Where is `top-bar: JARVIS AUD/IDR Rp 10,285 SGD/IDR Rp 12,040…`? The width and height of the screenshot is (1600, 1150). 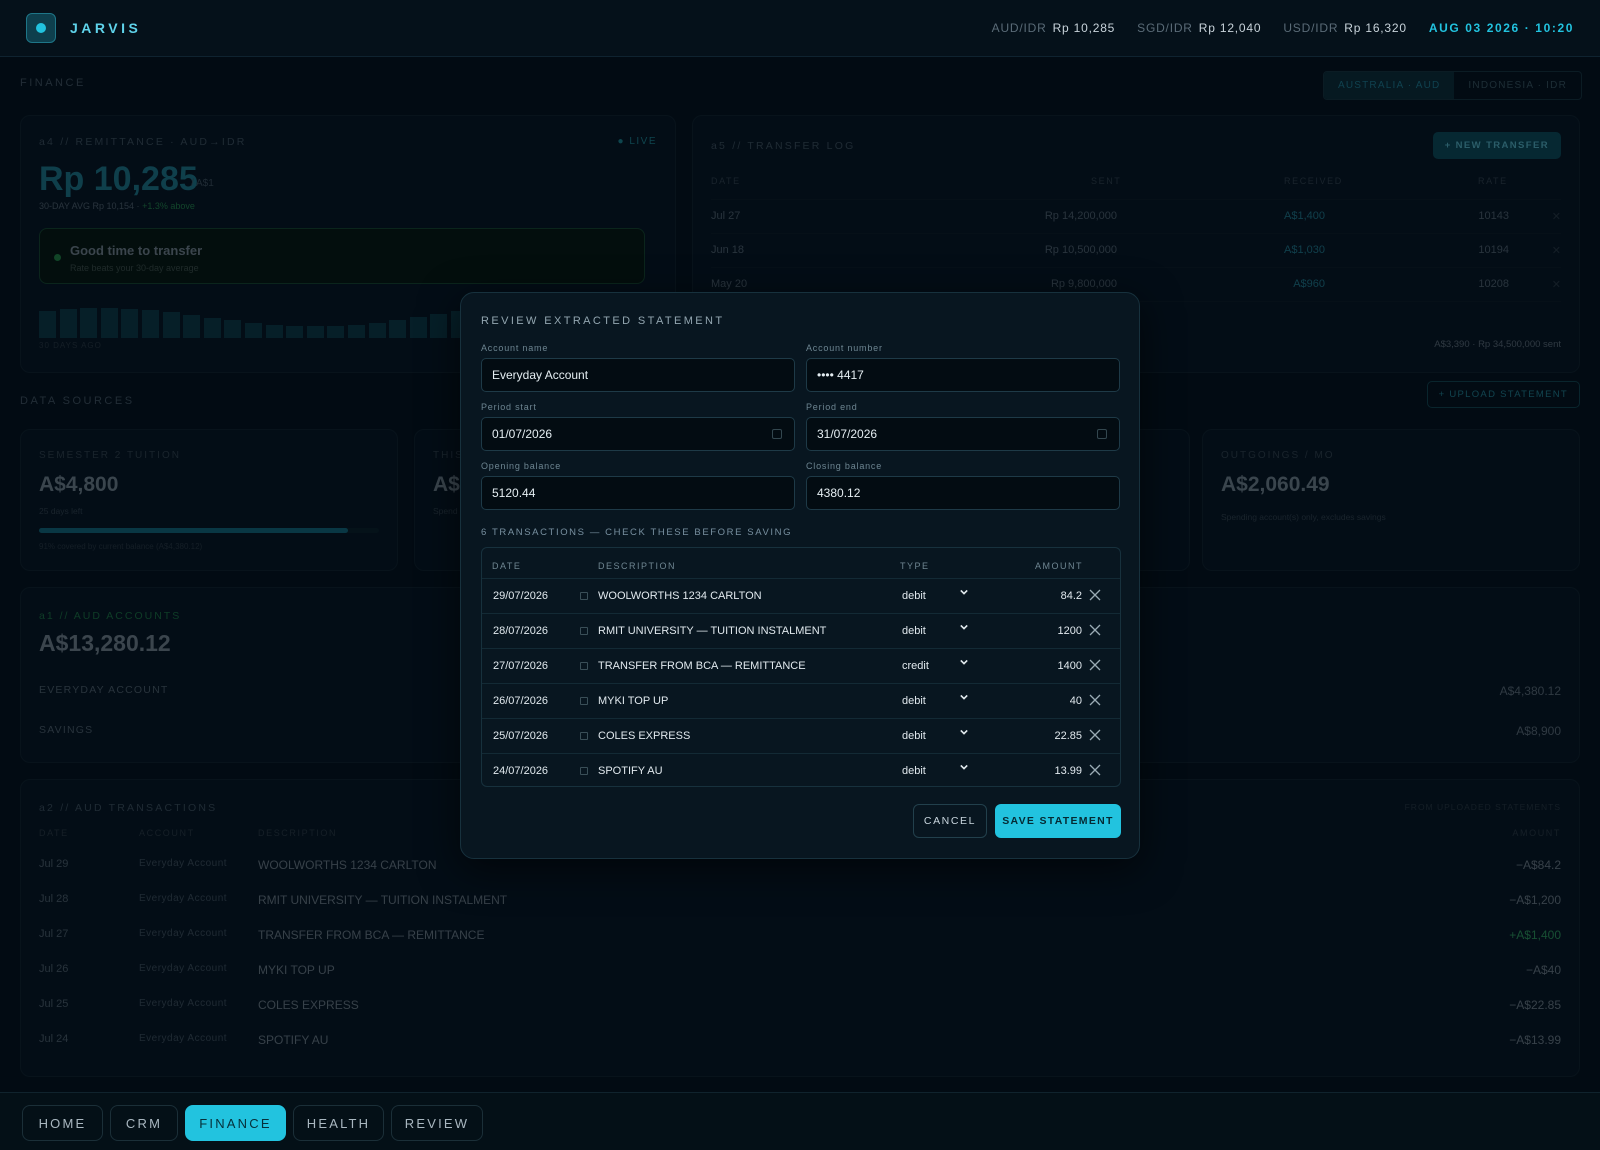 top-bar: JARVIS AUD/IDR Rp 10,285 SGD/IDR Rp 12,040… is located at coordinates (800, 28).